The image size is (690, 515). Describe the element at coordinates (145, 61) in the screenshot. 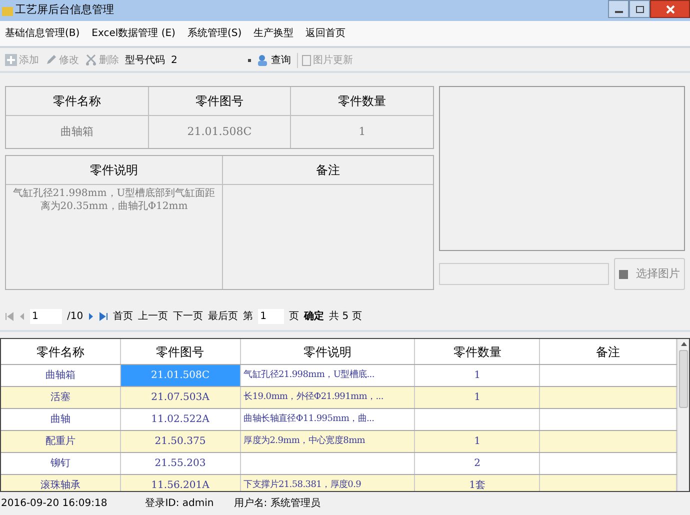

I see `model-code-label: 型号代码` at that location.